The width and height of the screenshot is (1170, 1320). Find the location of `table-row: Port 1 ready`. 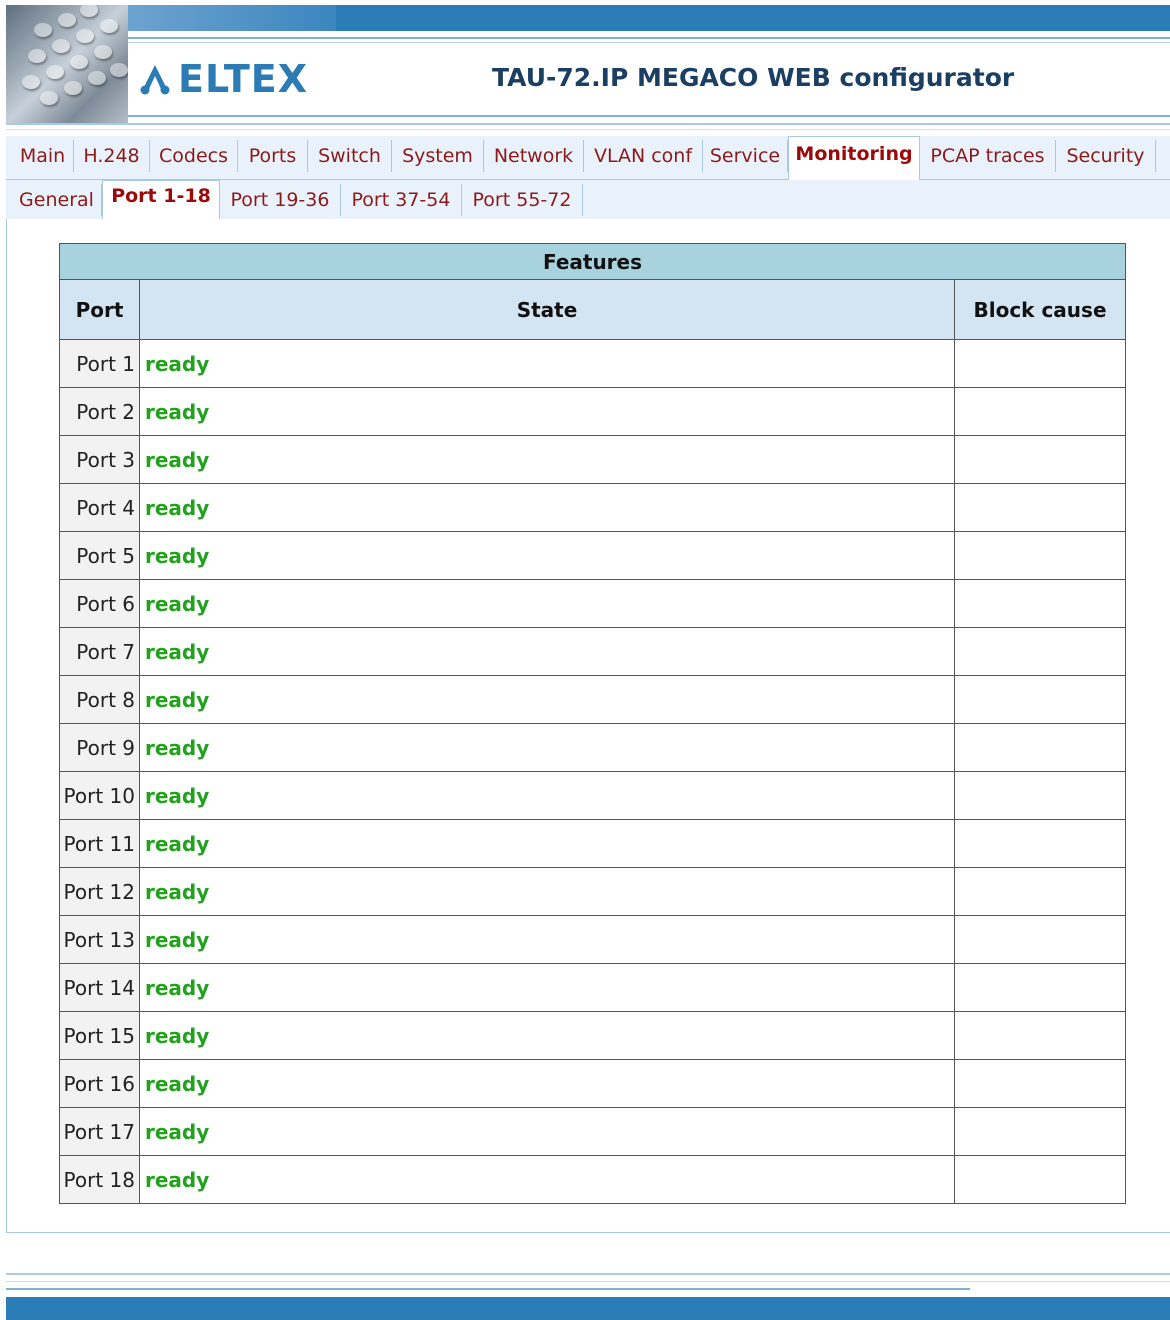

table-row: Port 1 ready is located at coordinates (592, 363).